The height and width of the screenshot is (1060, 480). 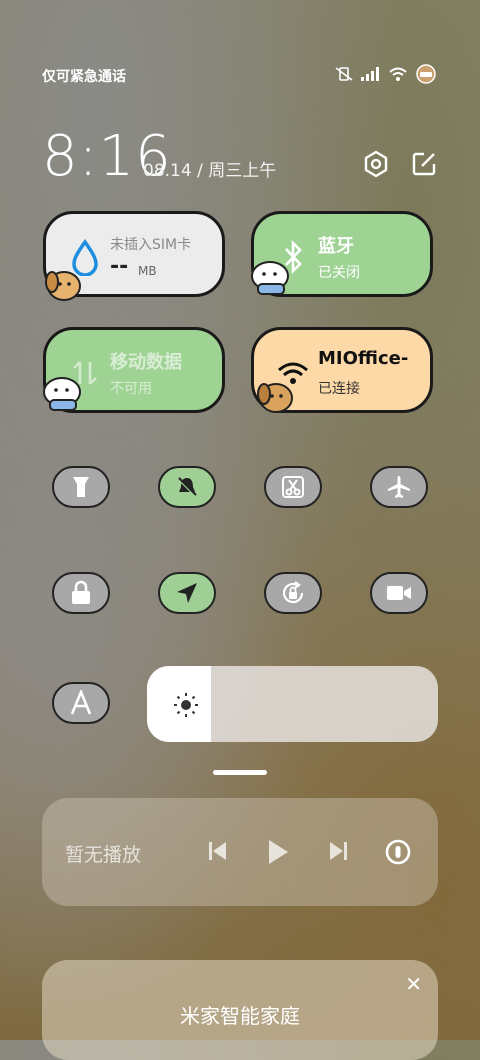 What do you see at coordinates (336, 246) in the screenshot?
I see `bluetooth-title: 蓝牙` at bounding box center [336, 246].